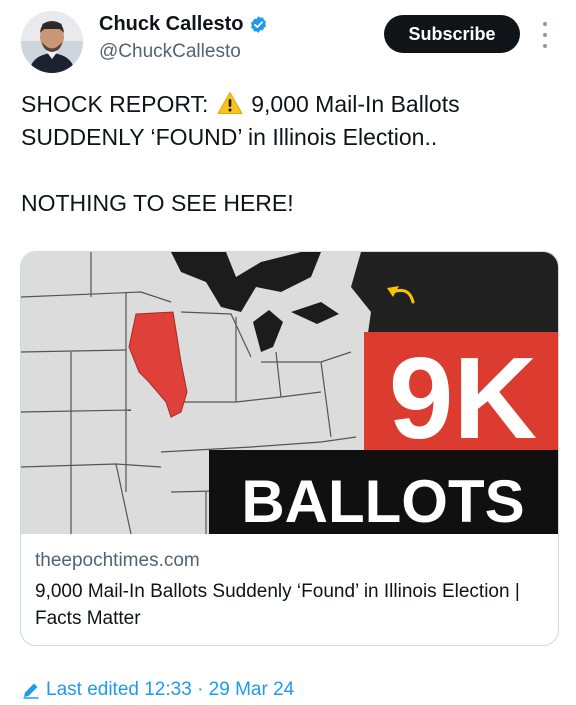 Image resolution: width=576 pixels, height=705 pixels. I want to click on tweet-line3: NOTHING TO SEE HERE!, so click(157, 203).